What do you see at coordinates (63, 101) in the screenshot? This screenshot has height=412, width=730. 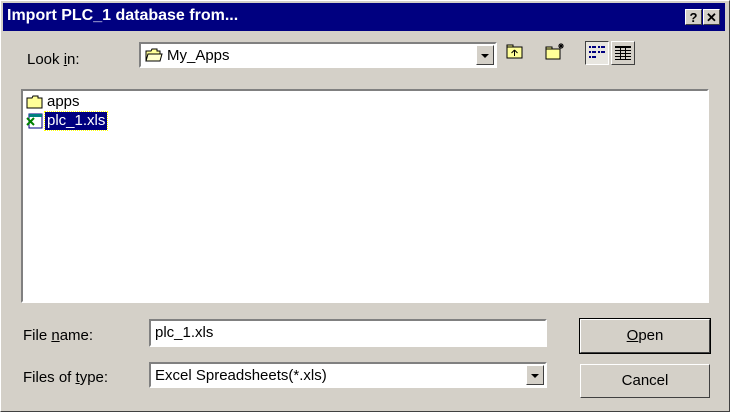 I see `file-item-name: apps` at bounding box center [63, 101].